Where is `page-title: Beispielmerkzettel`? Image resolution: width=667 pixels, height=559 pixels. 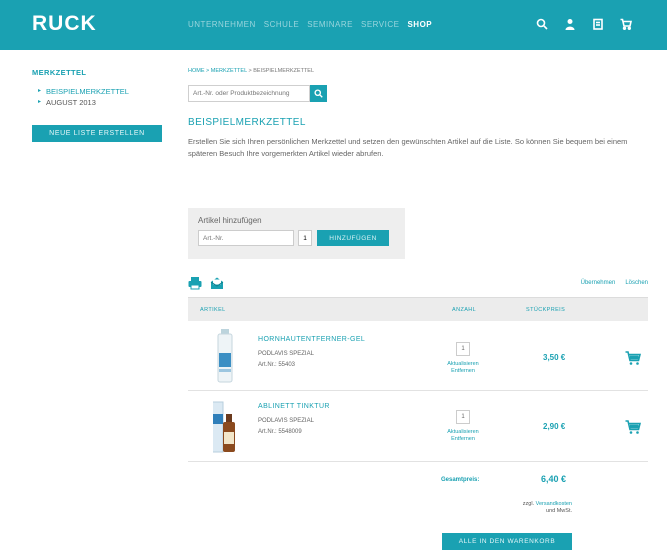 page-title: Beispielmerkzettel is located at coordinates (247, 122).